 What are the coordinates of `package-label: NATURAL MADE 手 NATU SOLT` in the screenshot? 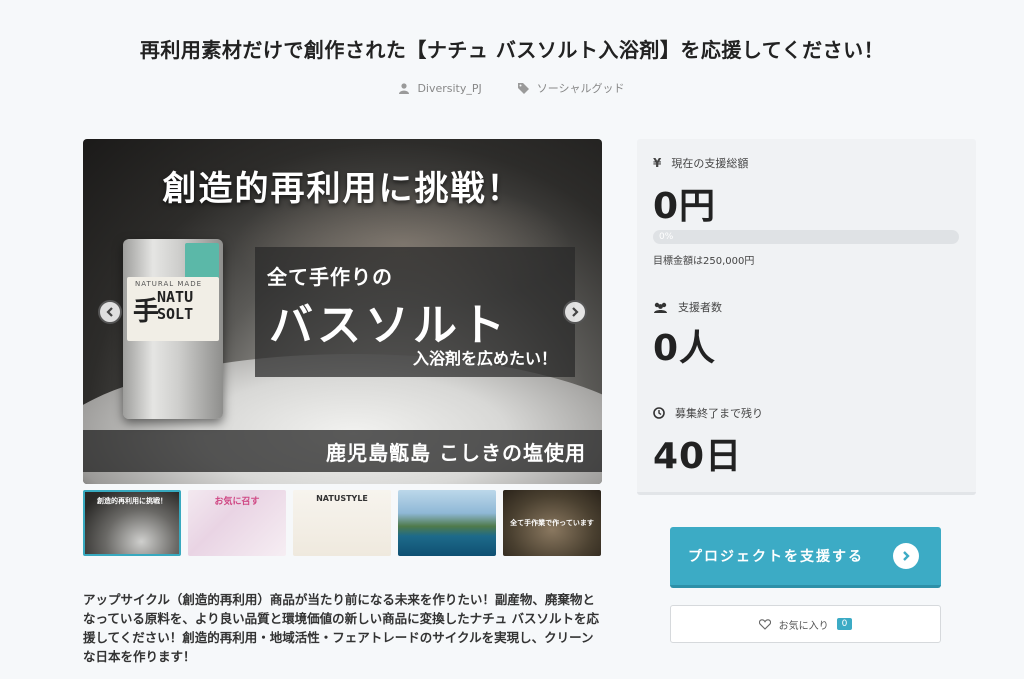 It's located at (173, 309).